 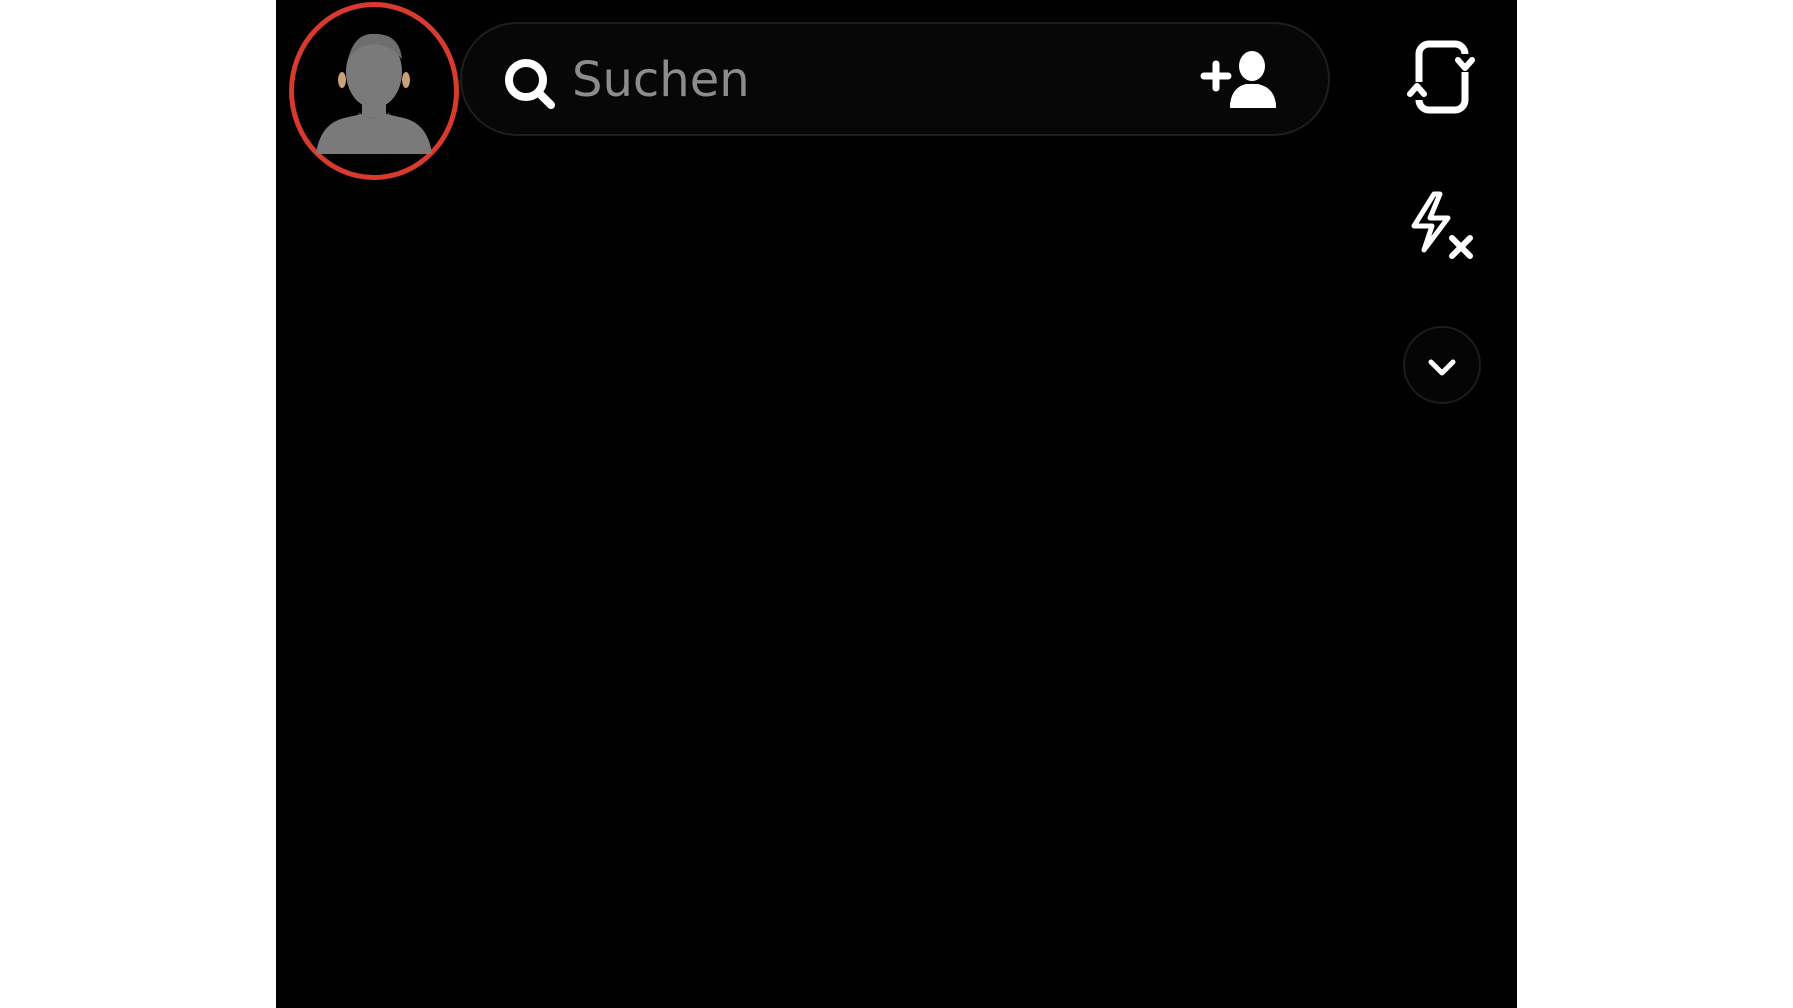 What do you see at coordinates (374, 93) in the screenshot?
I see `avatar-icon` at bounding box center [374, 93].